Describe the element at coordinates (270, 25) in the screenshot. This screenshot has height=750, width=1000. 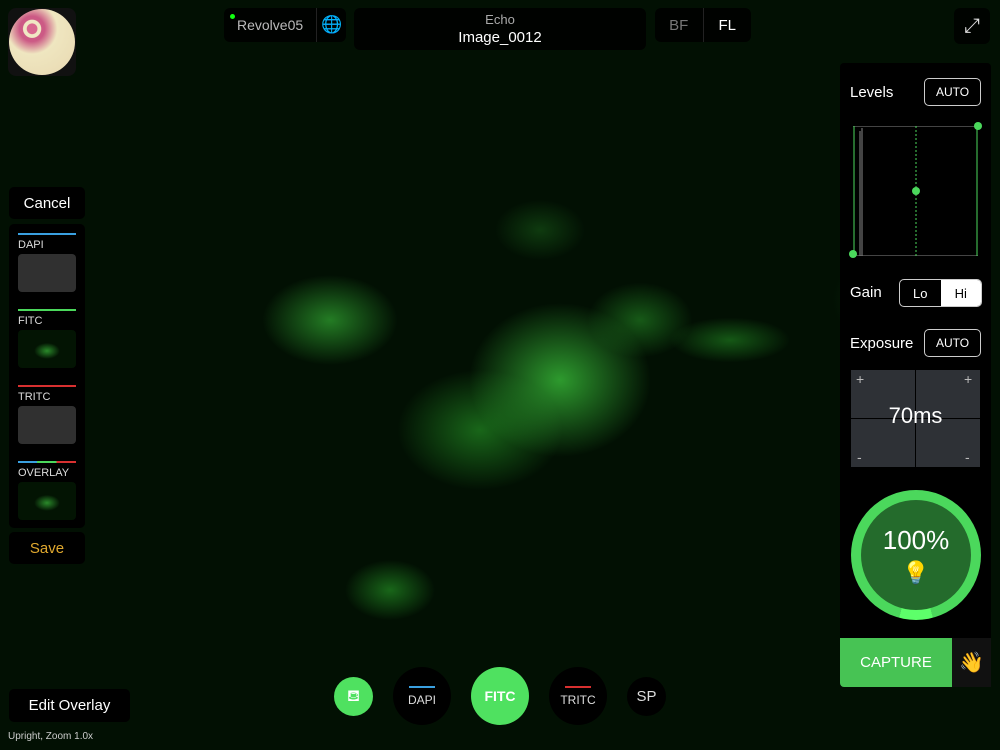
I see `device-name: Revolve05` at that location.